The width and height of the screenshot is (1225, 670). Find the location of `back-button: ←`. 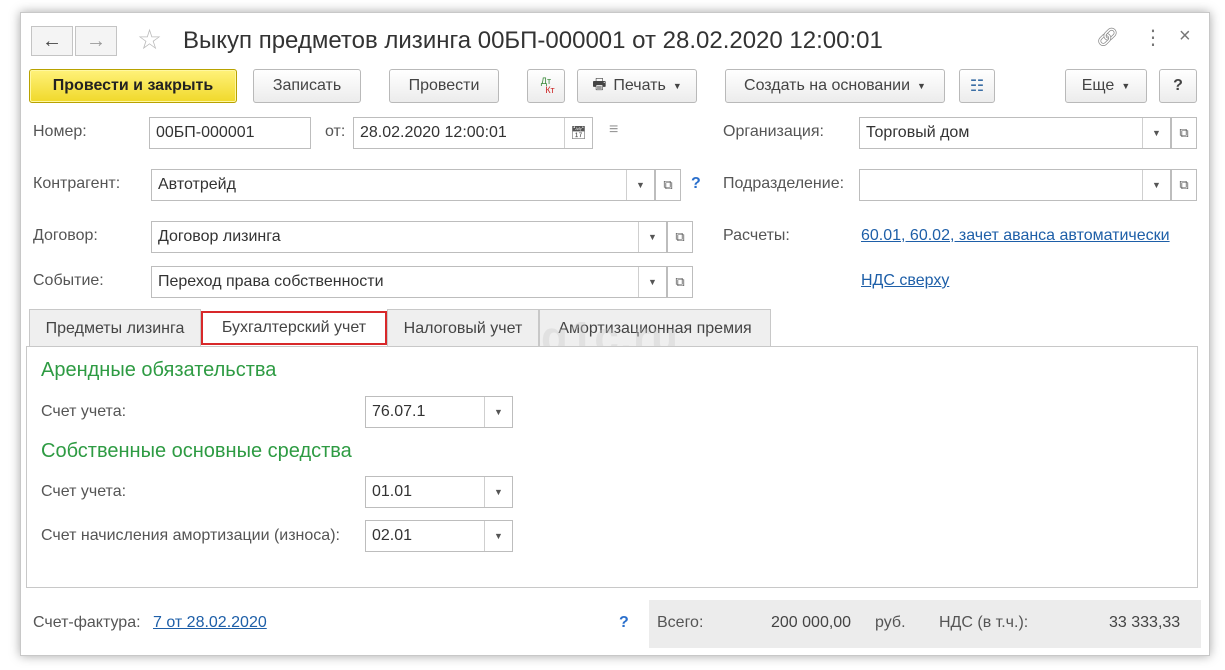

back-button: ← is located at coordinates (52, 41).